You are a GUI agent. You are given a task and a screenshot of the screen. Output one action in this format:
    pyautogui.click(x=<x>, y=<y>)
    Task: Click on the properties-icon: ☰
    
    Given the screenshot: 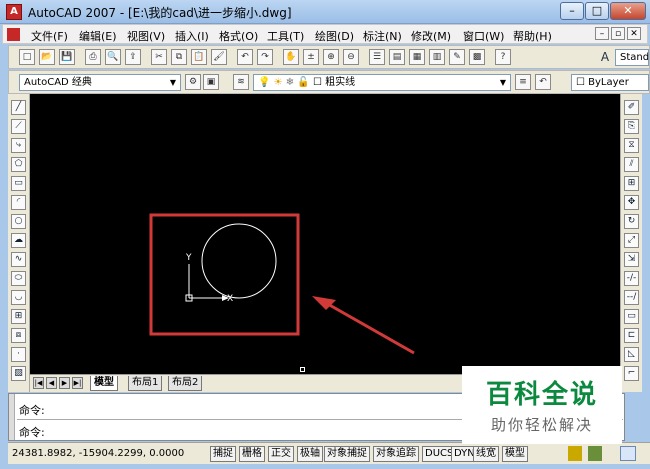 What is the action you would take?
    pyautogui.click(x=377, y=57)
    